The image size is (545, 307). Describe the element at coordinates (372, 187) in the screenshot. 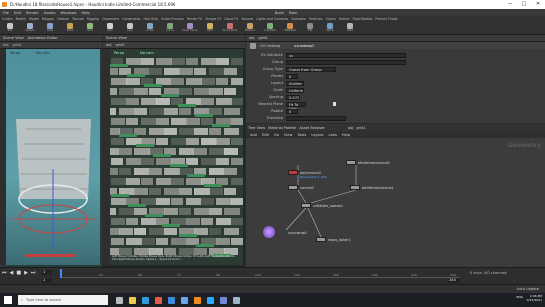

I see `node-attribfromvolume1: attribfromvolume1` at that location.